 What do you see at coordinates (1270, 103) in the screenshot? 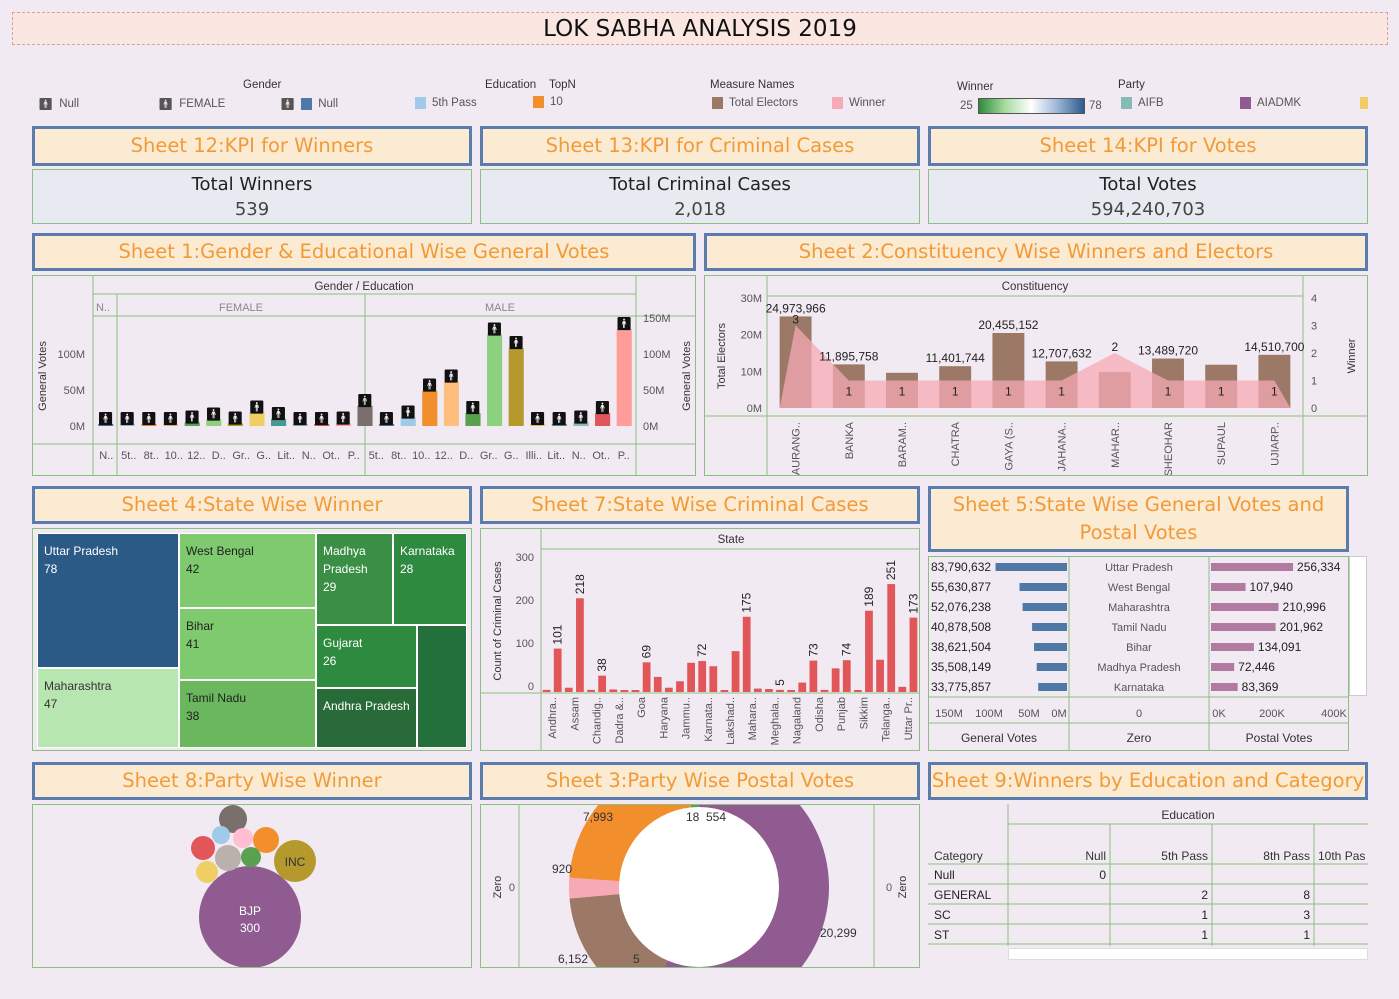
I see `legend-party-aiadmk: AIADMK` at bounding box center [1270, 103].